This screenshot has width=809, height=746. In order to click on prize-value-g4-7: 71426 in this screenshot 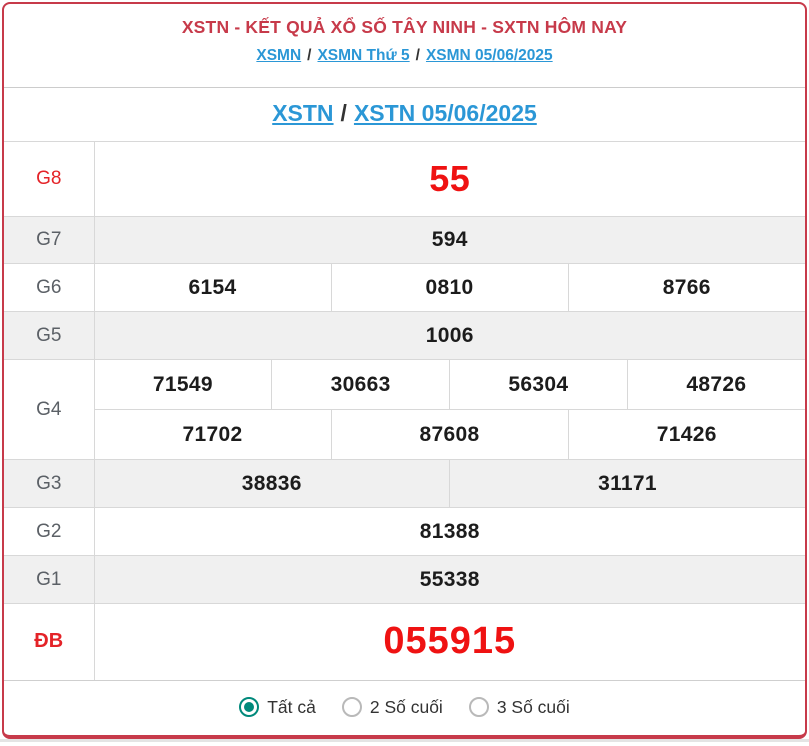, I will do `click(686, 434)`.